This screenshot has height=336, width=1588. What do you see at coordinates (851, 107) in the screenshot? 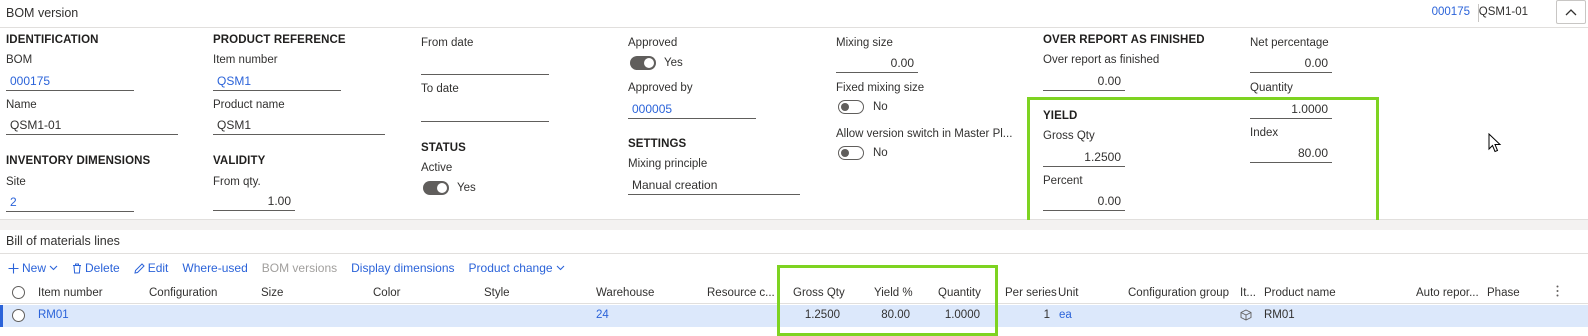
I see `fixed-mixing-toggle` at bounding box center [851, 107].